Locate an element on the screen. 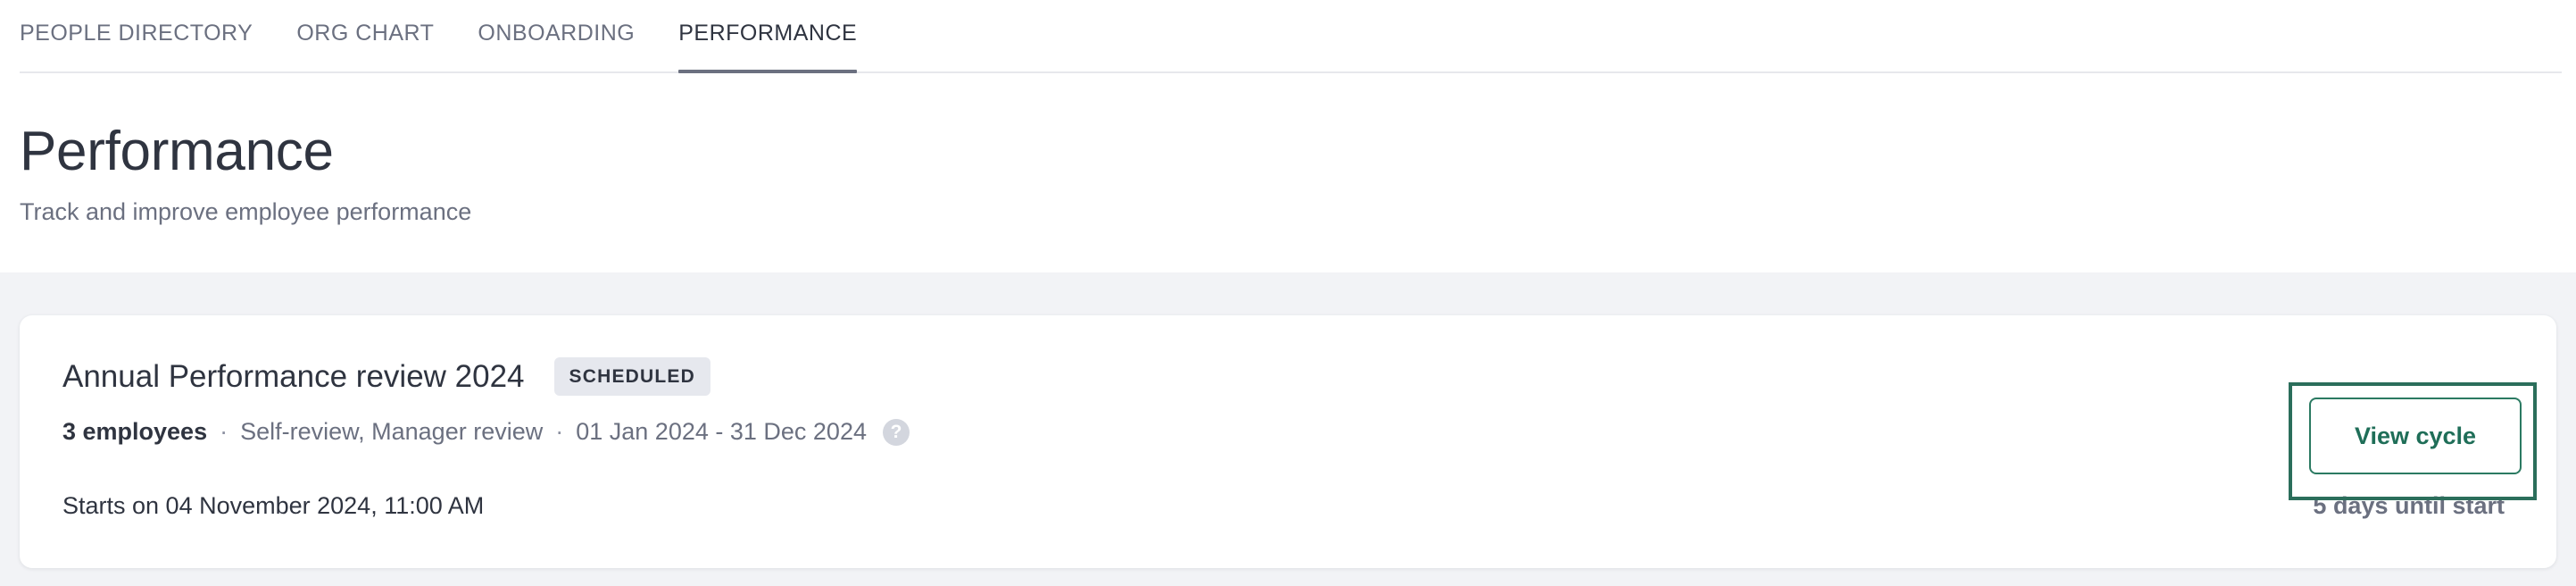  question-circle-icon: ? is located at coordinates (896, 432).